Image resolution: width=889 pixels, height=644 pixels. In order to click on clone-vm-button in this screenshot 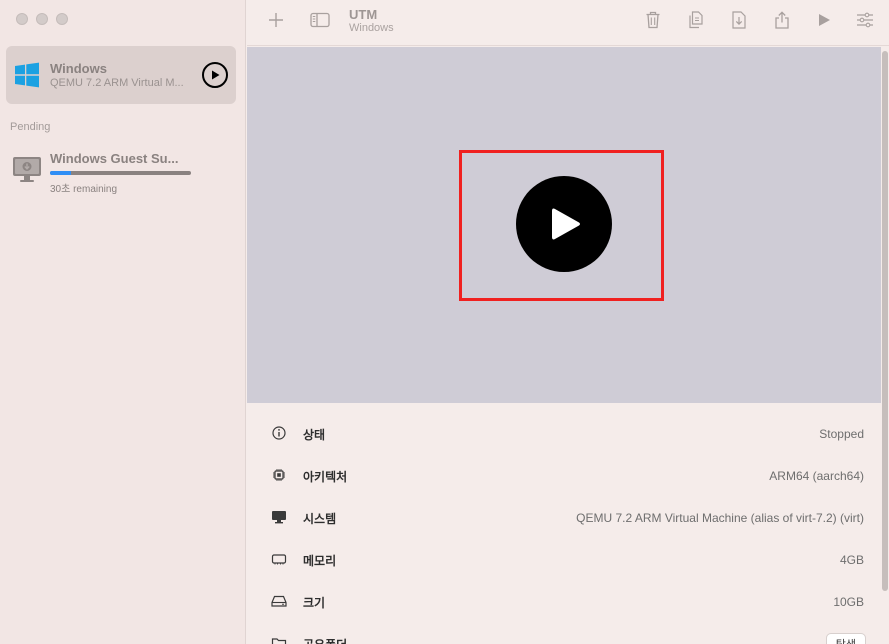, I will do `click(696, 20)`.